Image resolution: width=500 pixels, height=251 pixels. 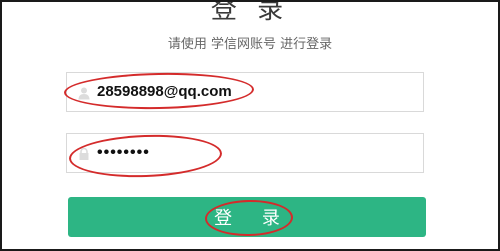 I want to click on page-title: 登 录, so click(x=250, y=12).